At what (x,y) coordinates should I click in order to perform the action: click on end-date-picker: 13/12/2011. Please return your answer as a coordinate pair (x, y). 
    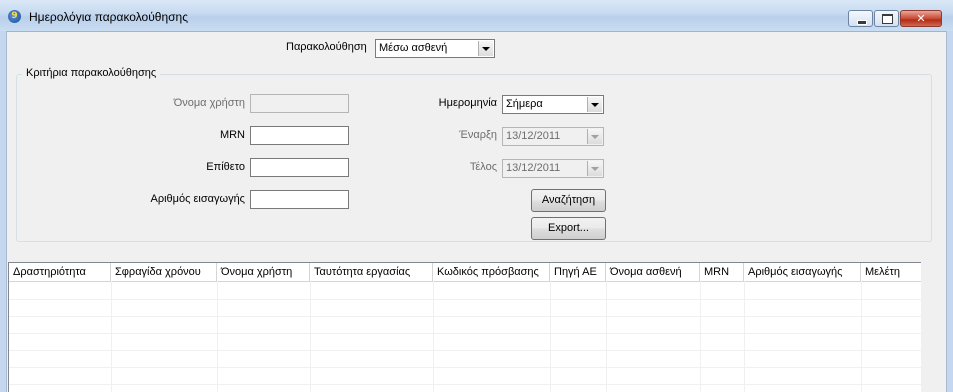
    Looking at the image, I should click on (553, 168).